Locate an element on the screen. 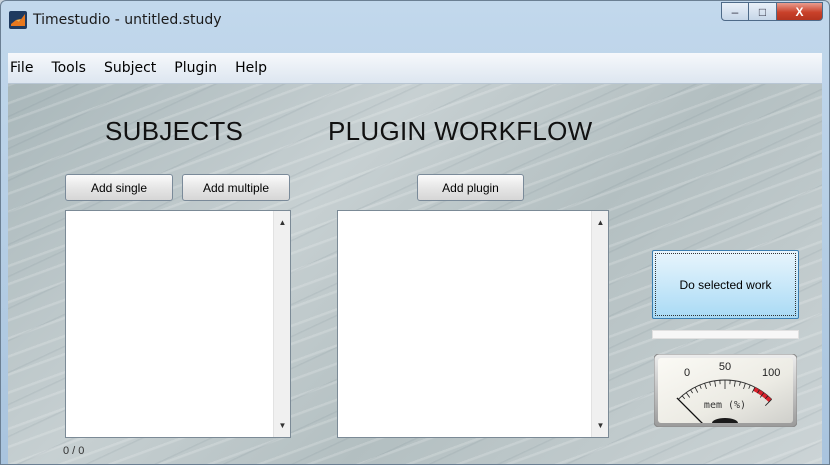 The image size is (830, 465). menu-file: File is located at coordinates (25, 68).